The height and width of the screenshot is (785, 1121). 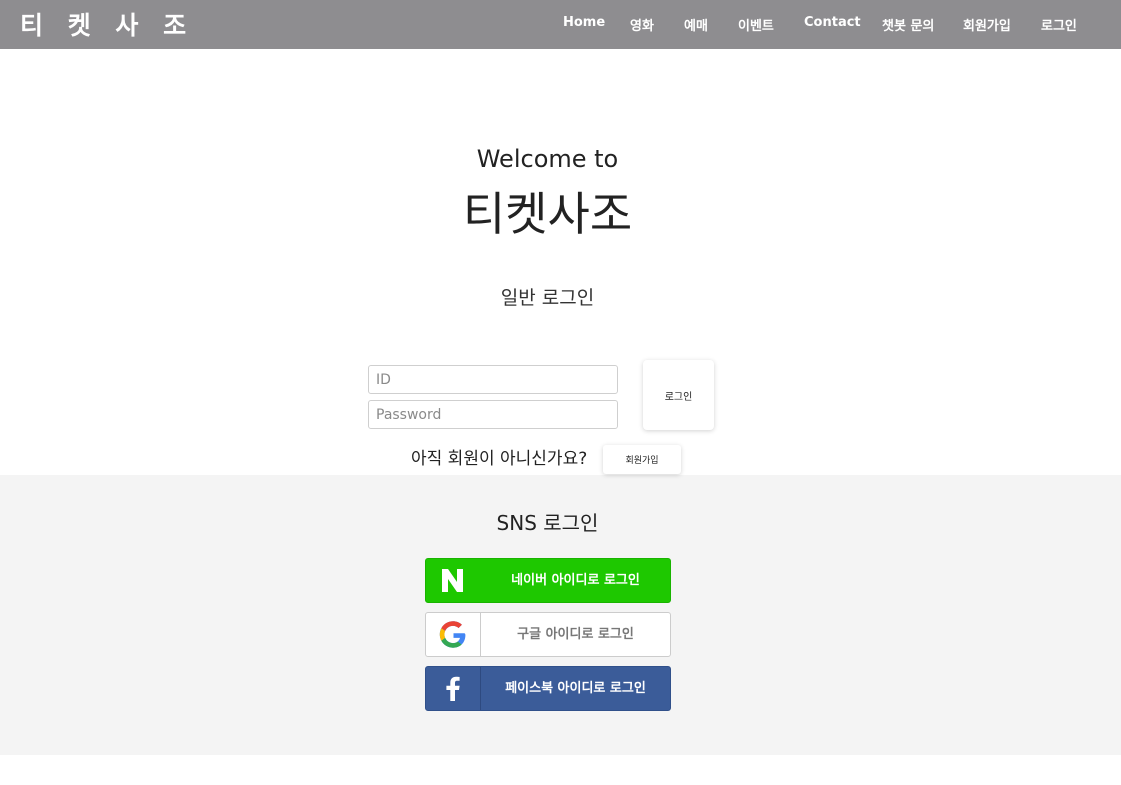 I want to click on welcome-heading: Welcome to, so click(x=547, y=159).